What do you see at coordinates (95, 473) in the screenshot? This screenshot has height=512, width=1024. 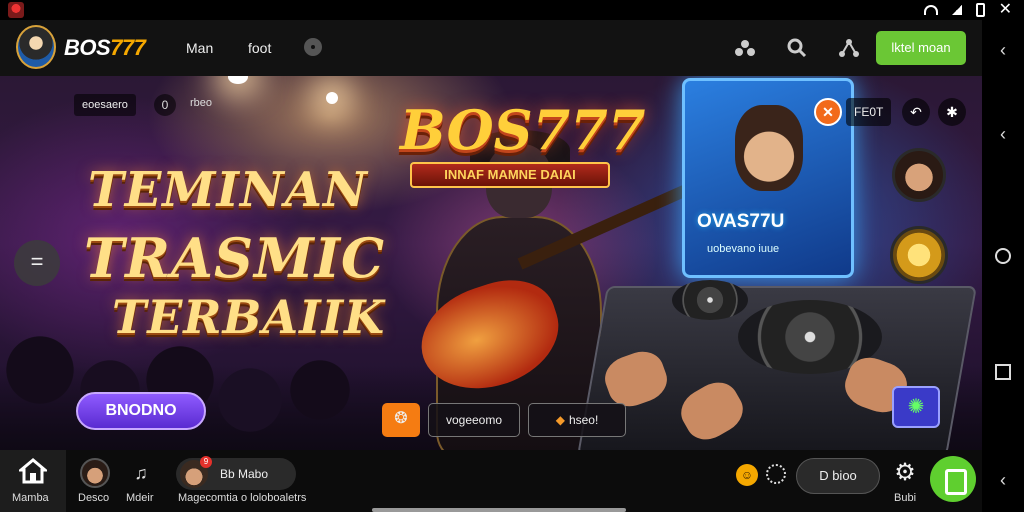 I see `profile-avatar` at bounding box center [95, 473].